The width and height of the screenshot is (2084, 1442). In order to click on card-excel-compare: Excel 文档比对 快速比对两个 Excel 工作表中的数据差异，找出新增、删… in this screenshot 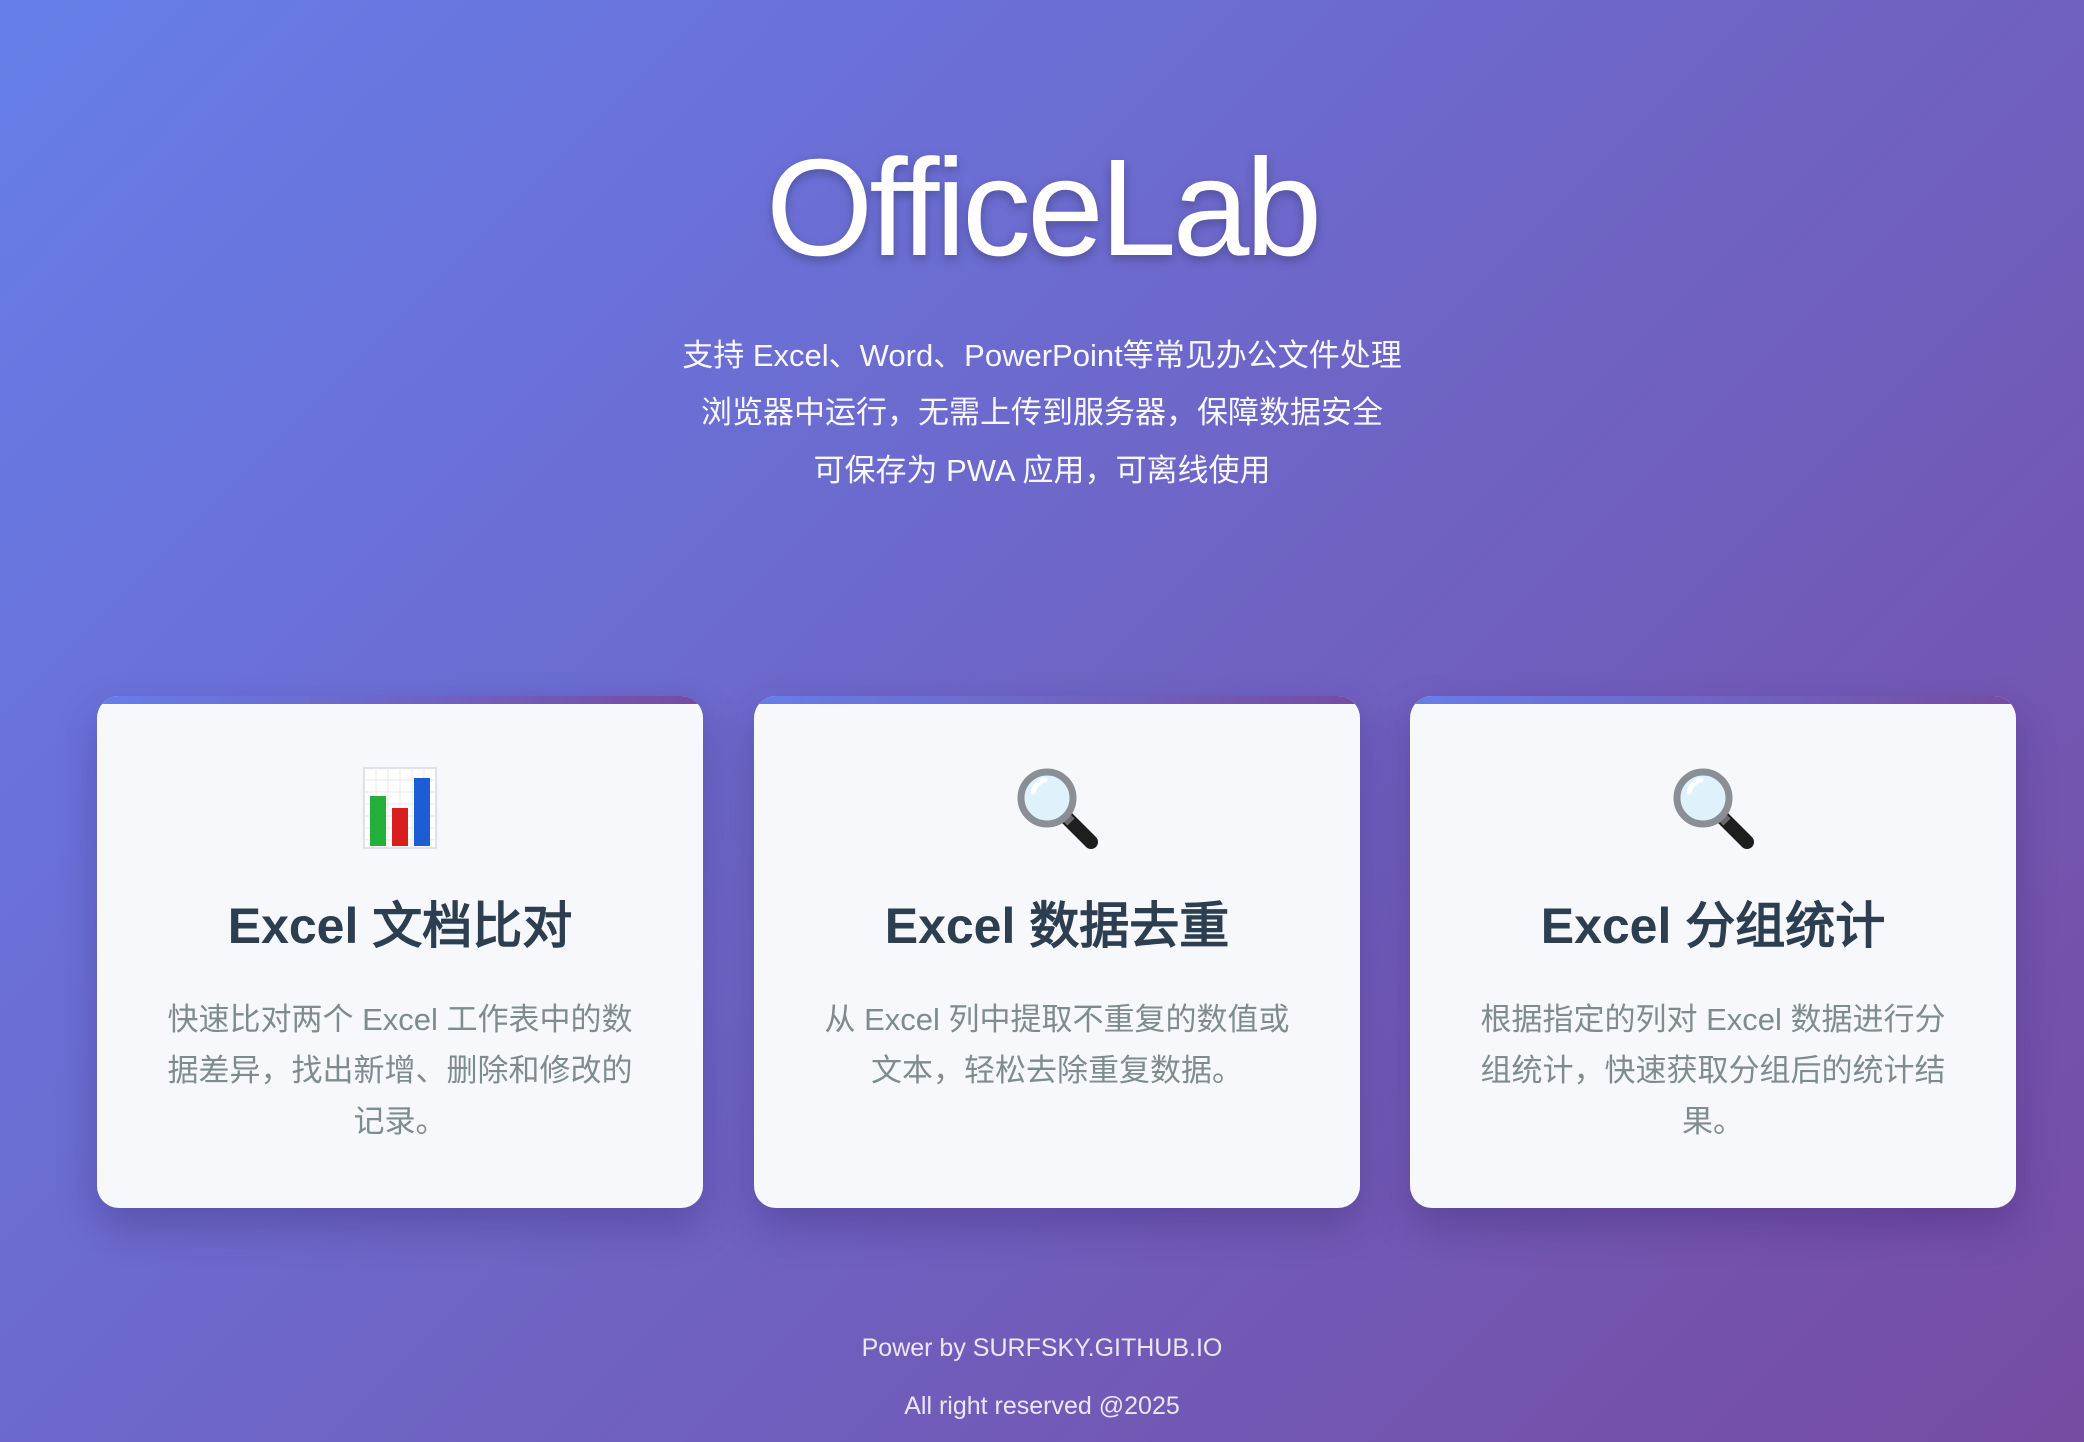, I will do `click(400, 952)`.